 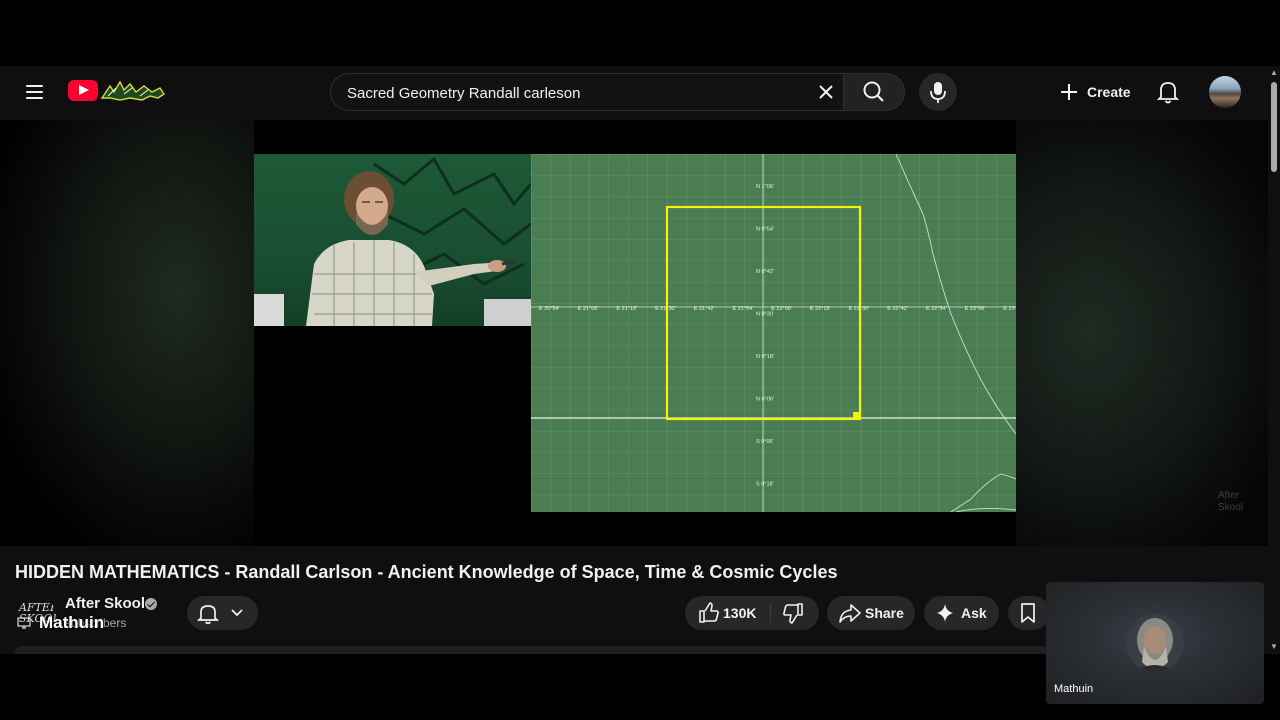 I want to click on search-box, so click(x=587, y=92).